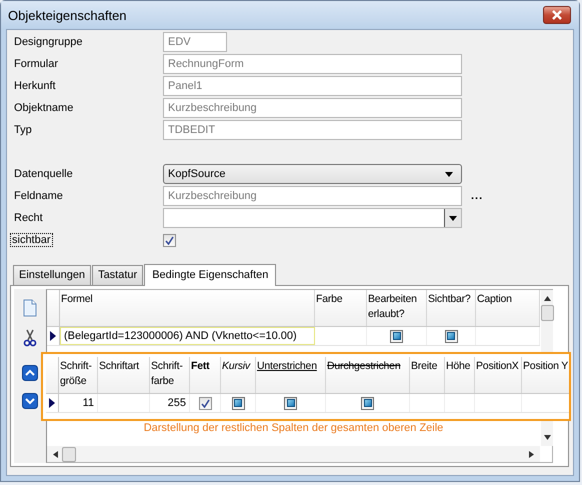  Describe the element at coordinates (52, 275) in the screenshot. I see `tab: Einstellungen` at that location.